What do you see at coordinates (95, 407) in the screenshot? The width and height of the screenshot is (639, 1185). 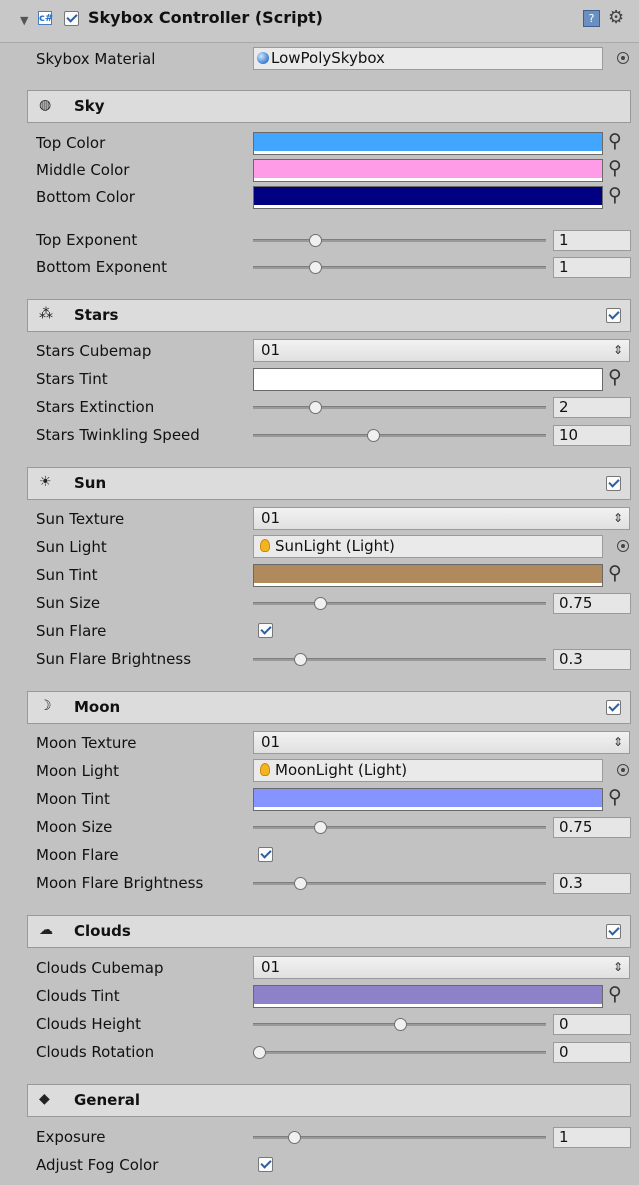 I see `stars-extinction-label: Stars Extinction` at bounding box center [95, 407].